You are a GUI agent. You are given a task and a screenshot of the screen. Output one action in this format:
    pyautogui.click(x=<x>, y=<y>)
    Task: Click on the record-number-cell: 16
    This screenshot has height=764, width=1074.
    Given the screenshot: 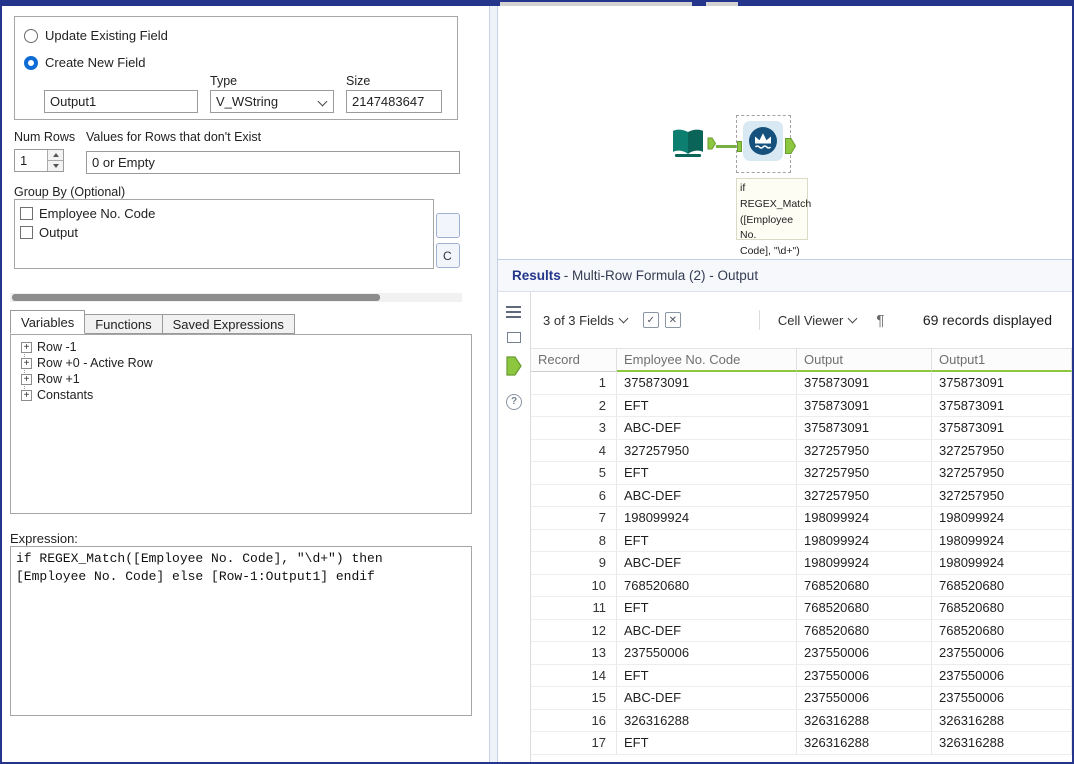 What is the action you would take?
    pyautogui.click(x=574, y=720)
    